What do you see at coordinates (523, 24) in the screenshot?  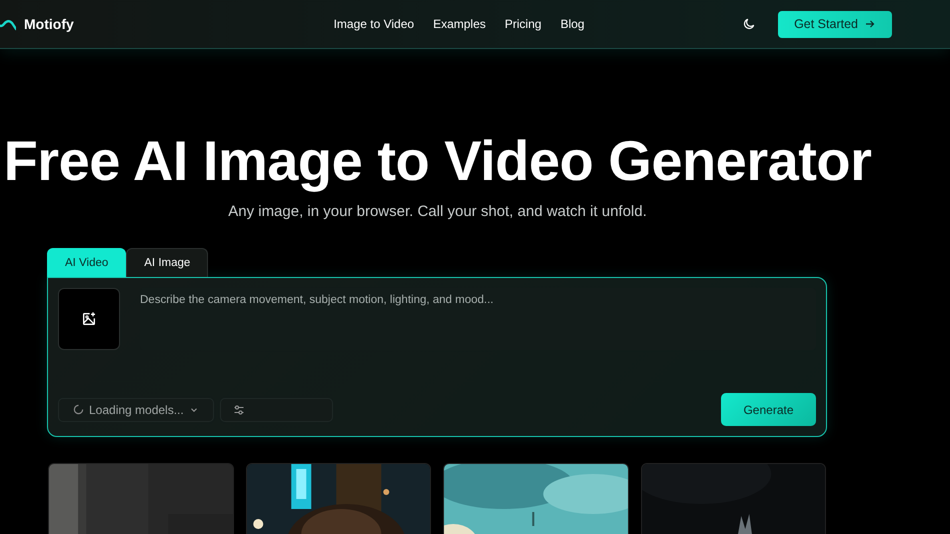 I see `nav-link: Pricing` at bounding box center [523, 24].